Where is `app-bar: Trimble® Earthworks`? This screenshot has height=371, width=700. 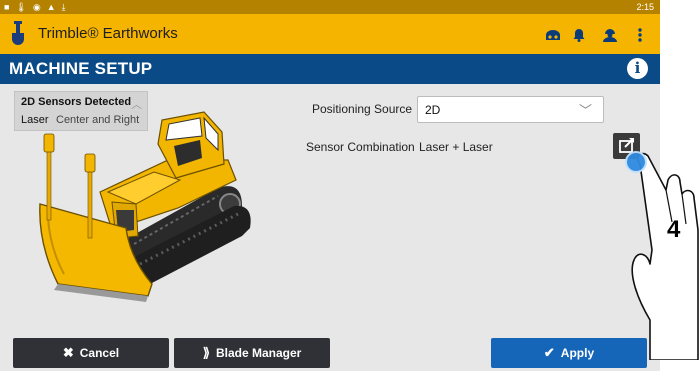
app-bar: Trimble® Earthworks is located at coordinates (330, 34).